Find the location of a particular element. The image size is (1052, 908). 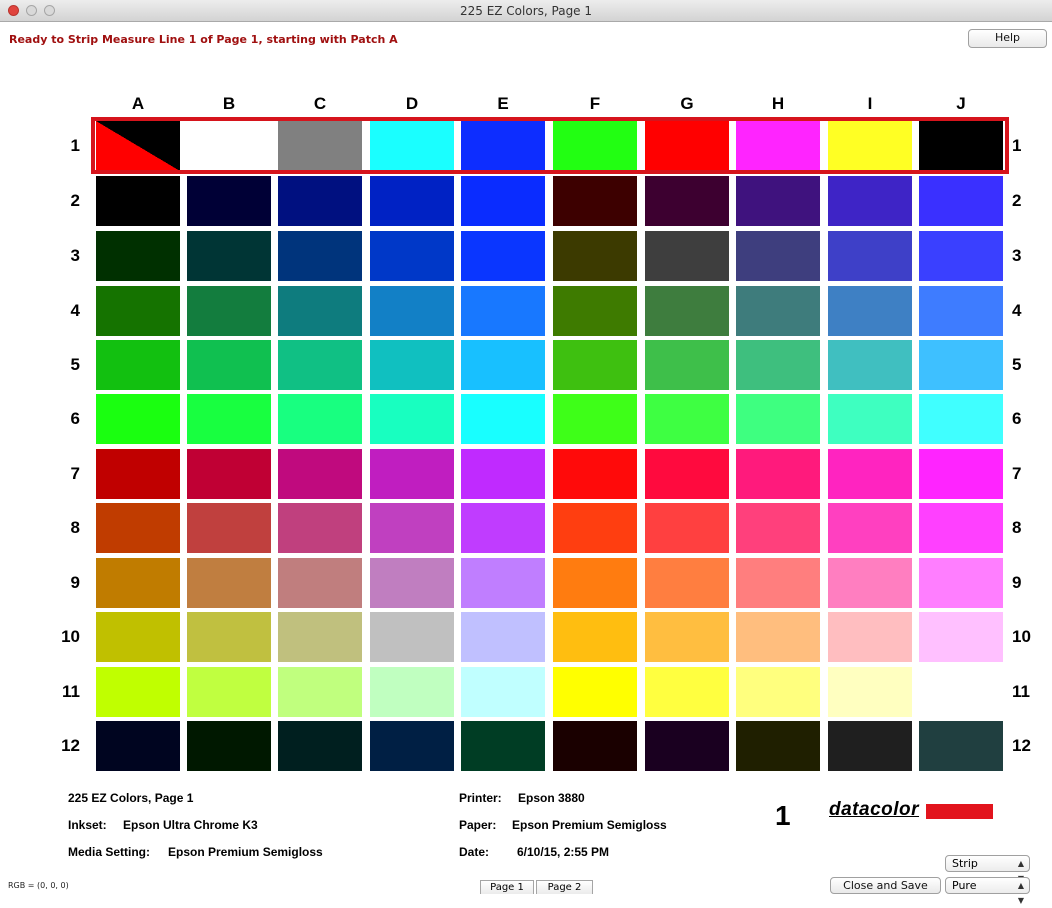

patch-e5 is located at coordinates (503, 365).